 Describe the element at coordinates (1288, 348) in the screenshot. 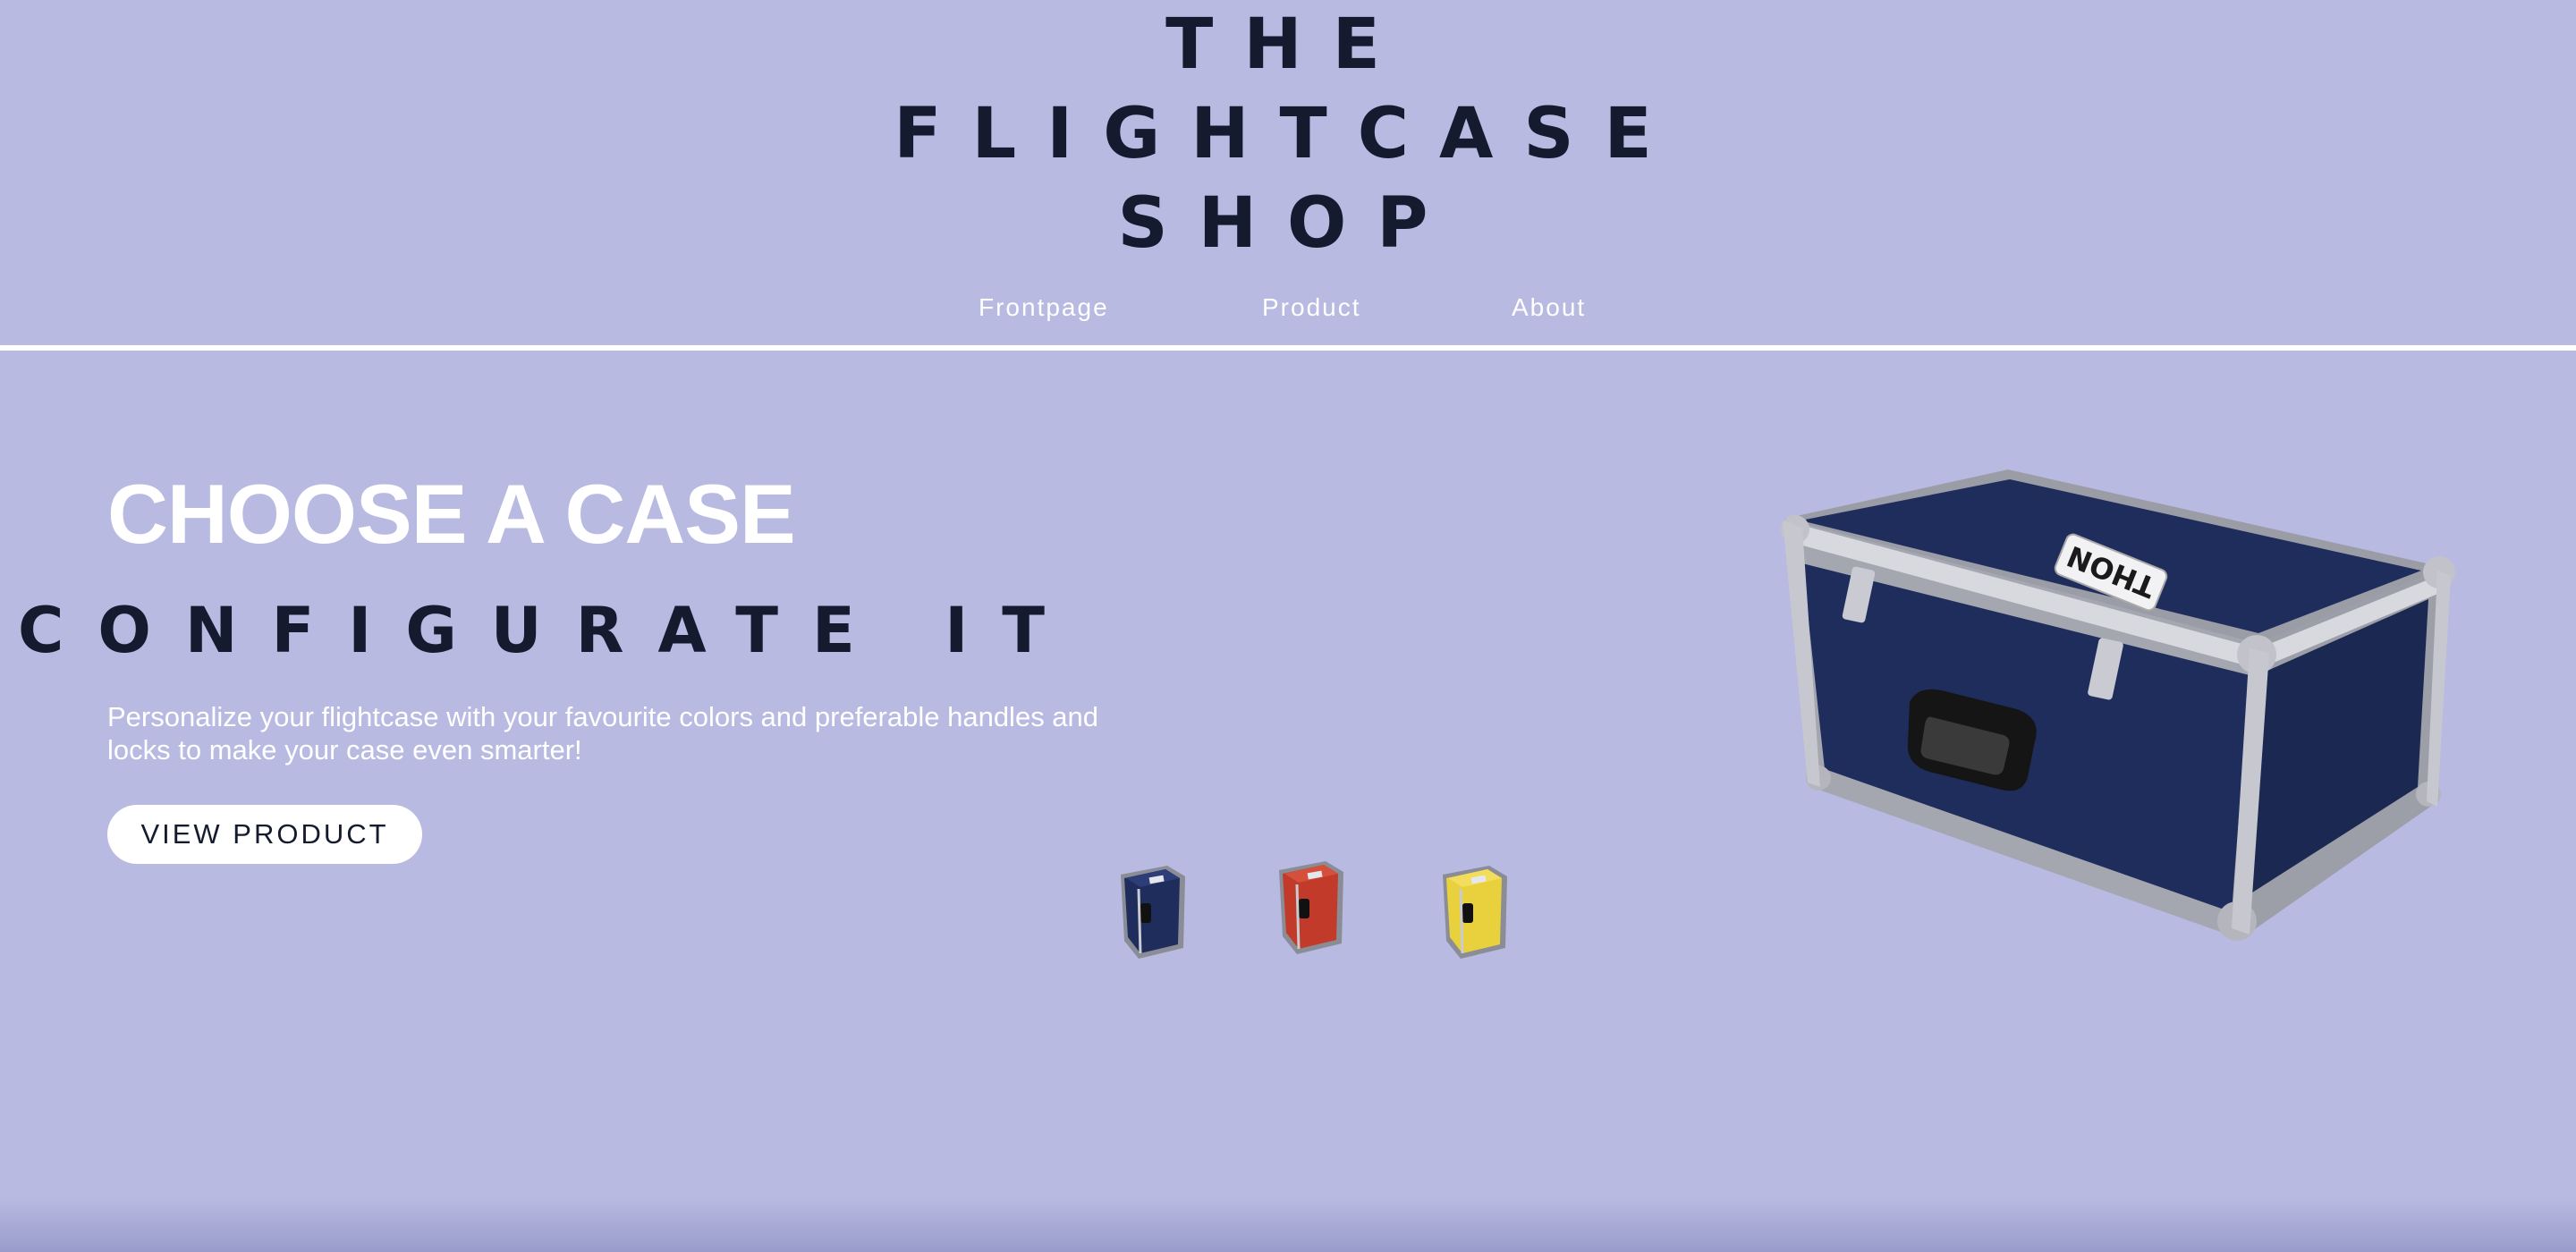

I see `header-divider` at that location.